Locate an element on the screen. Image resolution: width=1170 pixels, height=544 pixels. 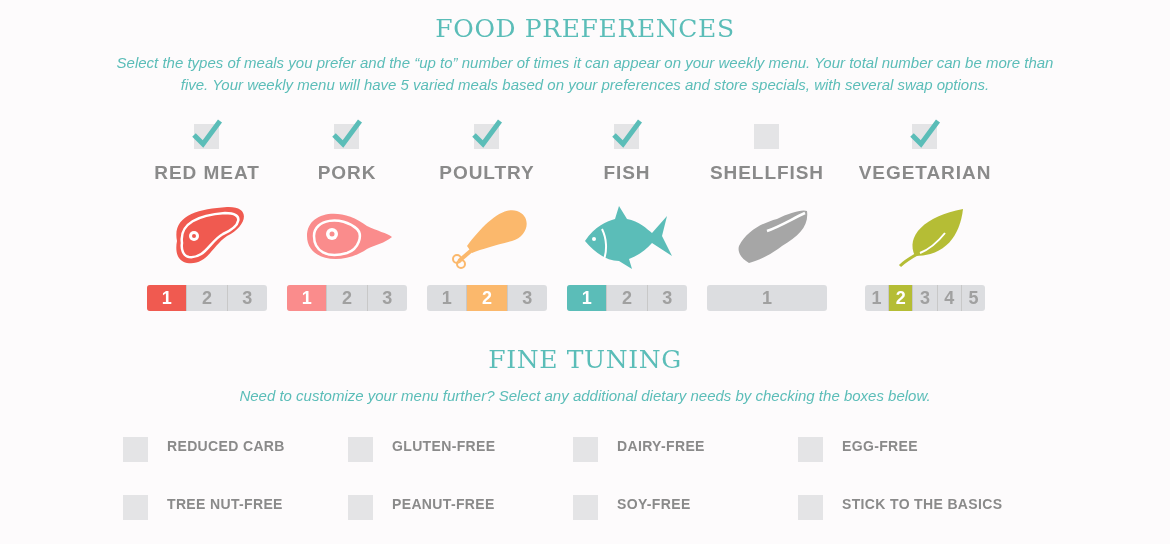
category-label: SHELLFISH is located at coordinates (767, 172).